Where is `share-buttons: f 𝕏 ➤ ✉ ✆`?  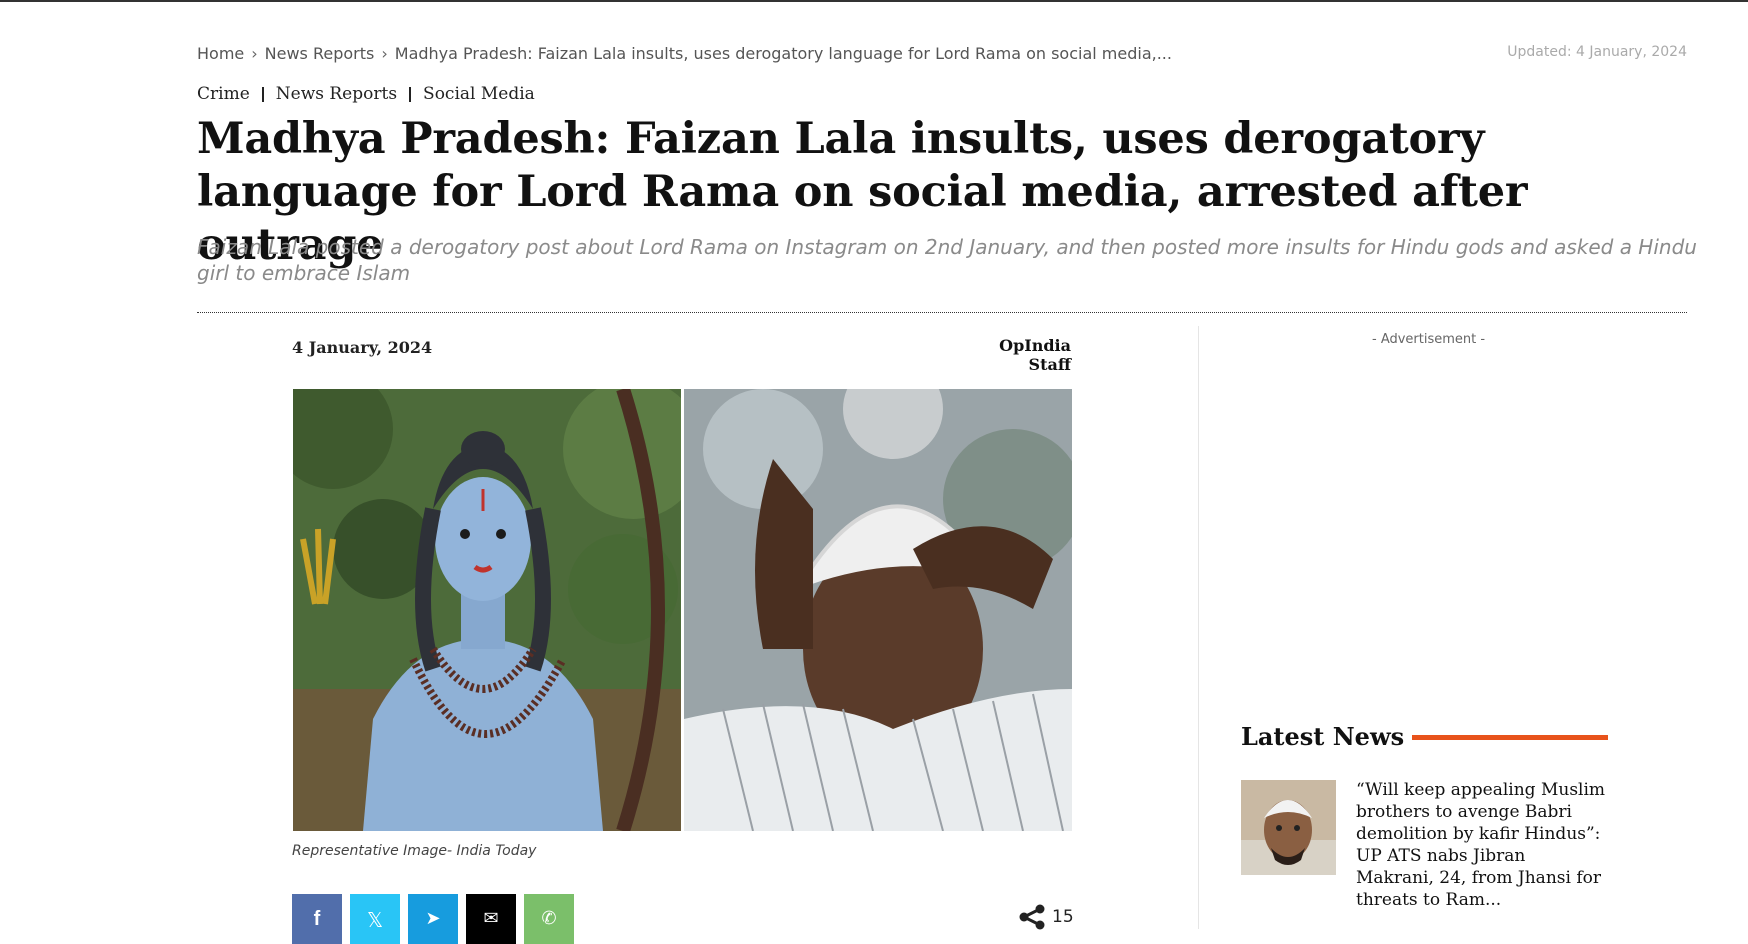 share-buttons: f 𝕏 ➤ ✉ ✆ is located at coordinates (433, 919).